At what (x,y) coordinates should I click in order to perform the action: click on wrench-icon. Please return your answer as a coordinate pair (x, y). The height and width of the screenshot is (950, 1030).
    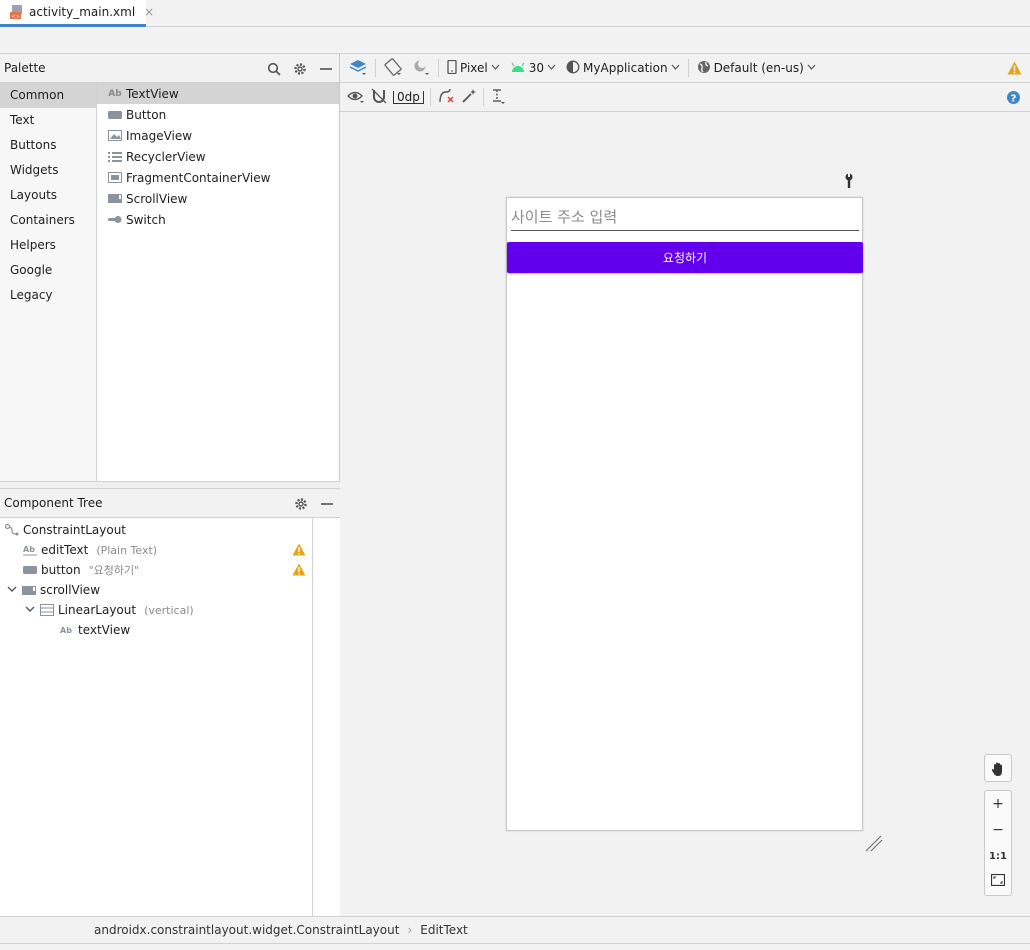
    Looking at the image, I should click on (849, 182).